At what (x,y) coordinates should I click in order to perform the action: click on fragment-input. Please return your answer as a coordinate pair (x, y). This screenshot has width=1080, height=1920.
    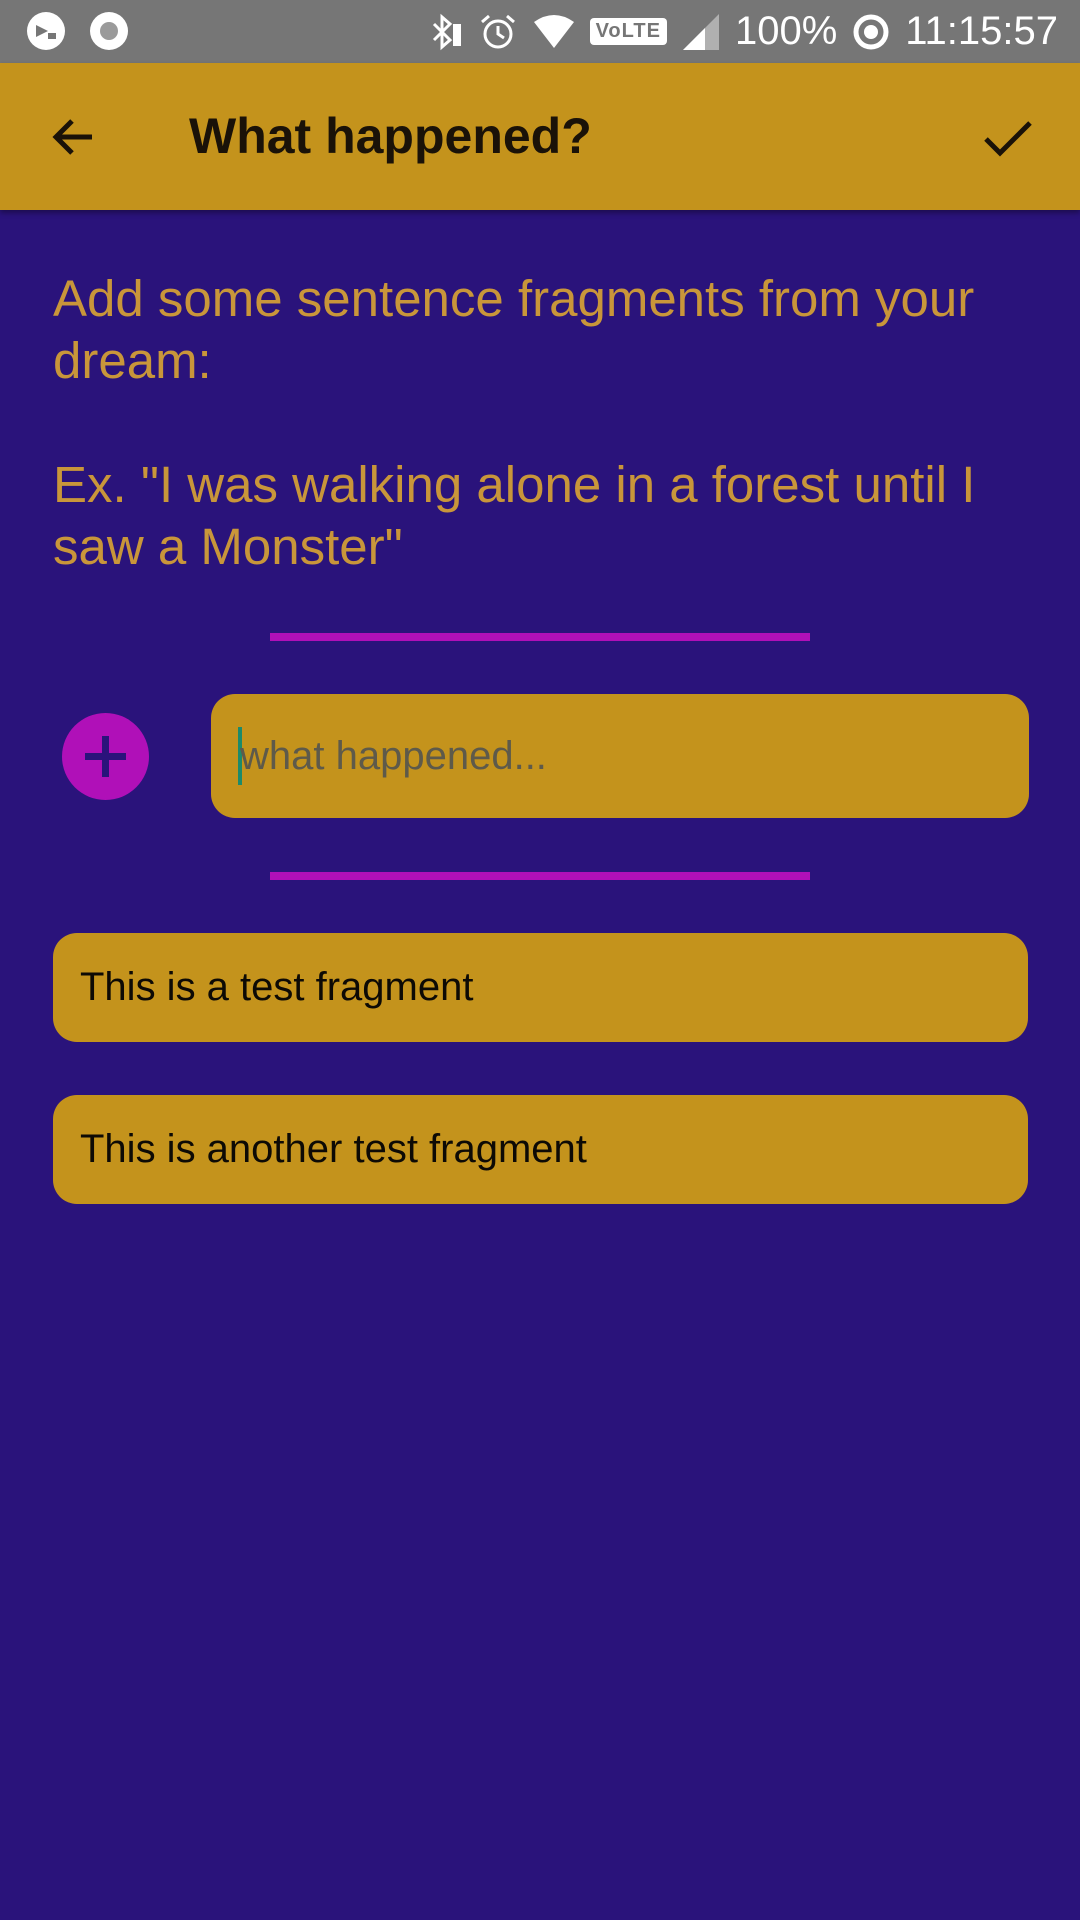
    Looking at the image, I should click on (620, 756).